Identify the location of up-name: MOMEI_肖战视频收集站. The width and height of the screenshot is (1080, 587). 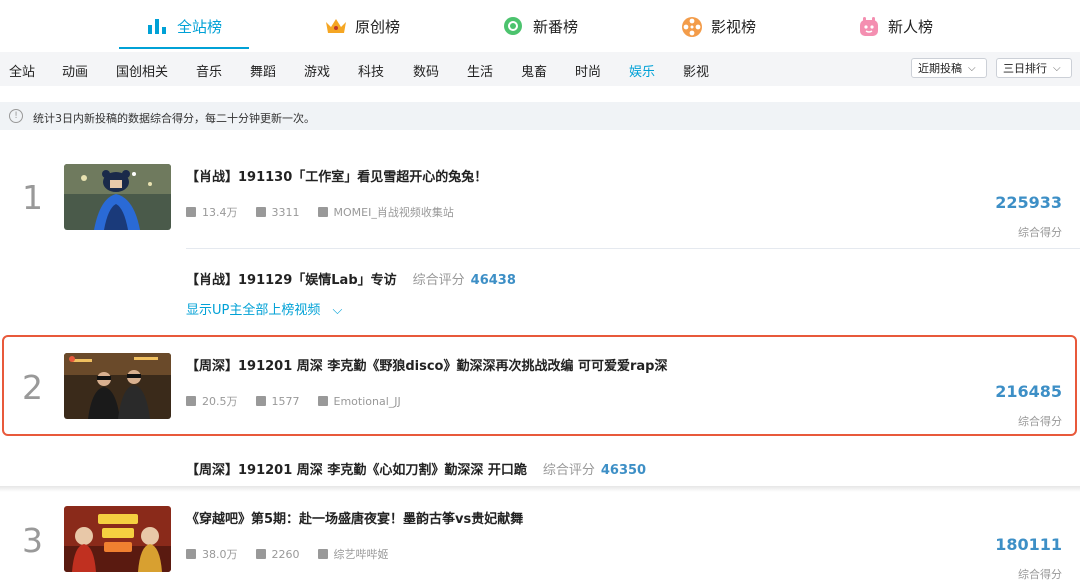
(394, 212).